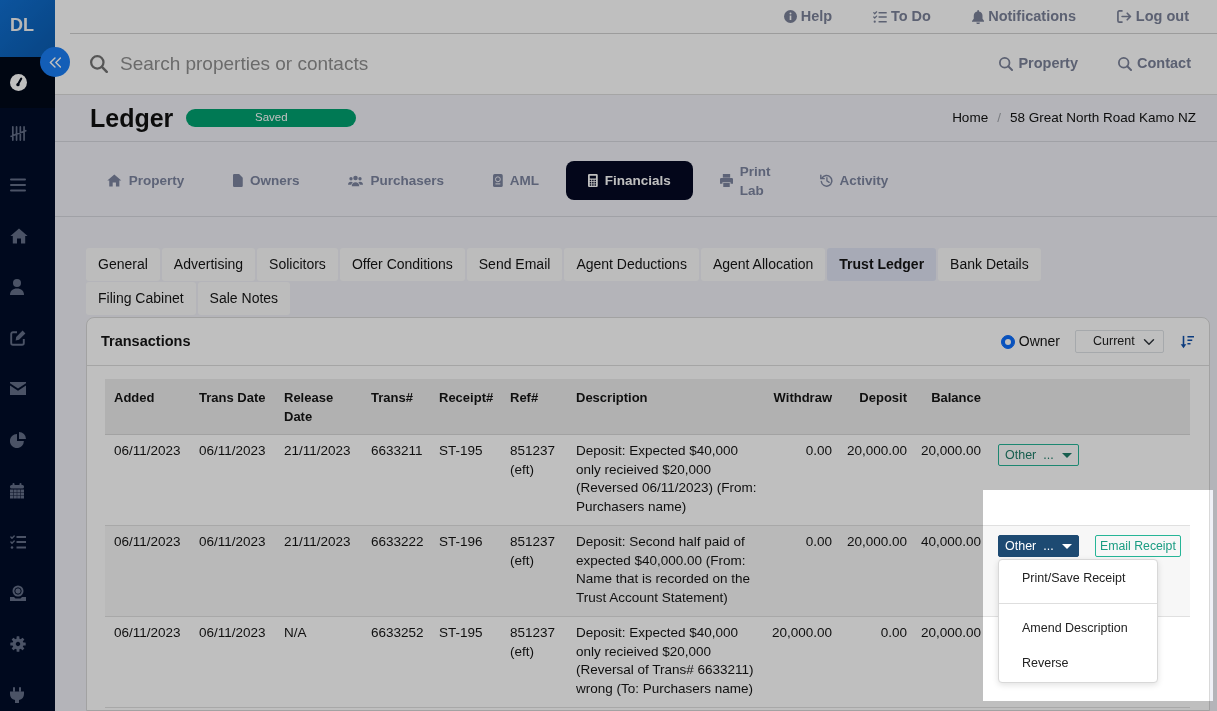  What do you see at coordinates (534, 407) in the screenshot?
I see `column-header: Ref#` at bounding box center [534, 407].